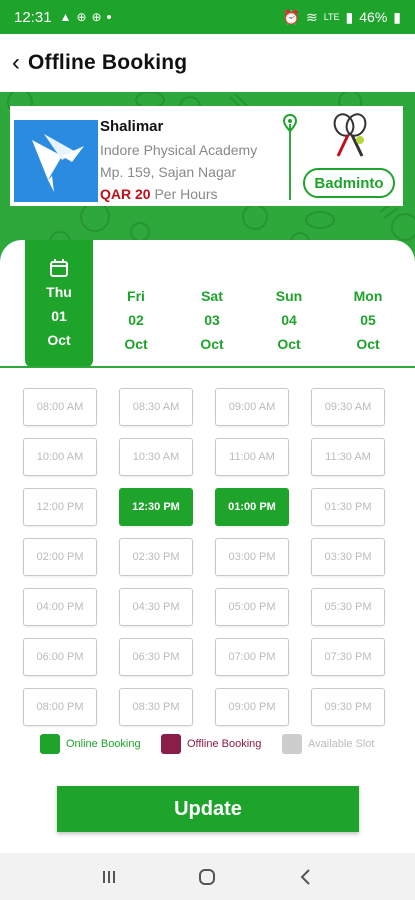  Describe the element at coordinates (289, 296) in the screenshot. I see `day-name: Sun` at that location.